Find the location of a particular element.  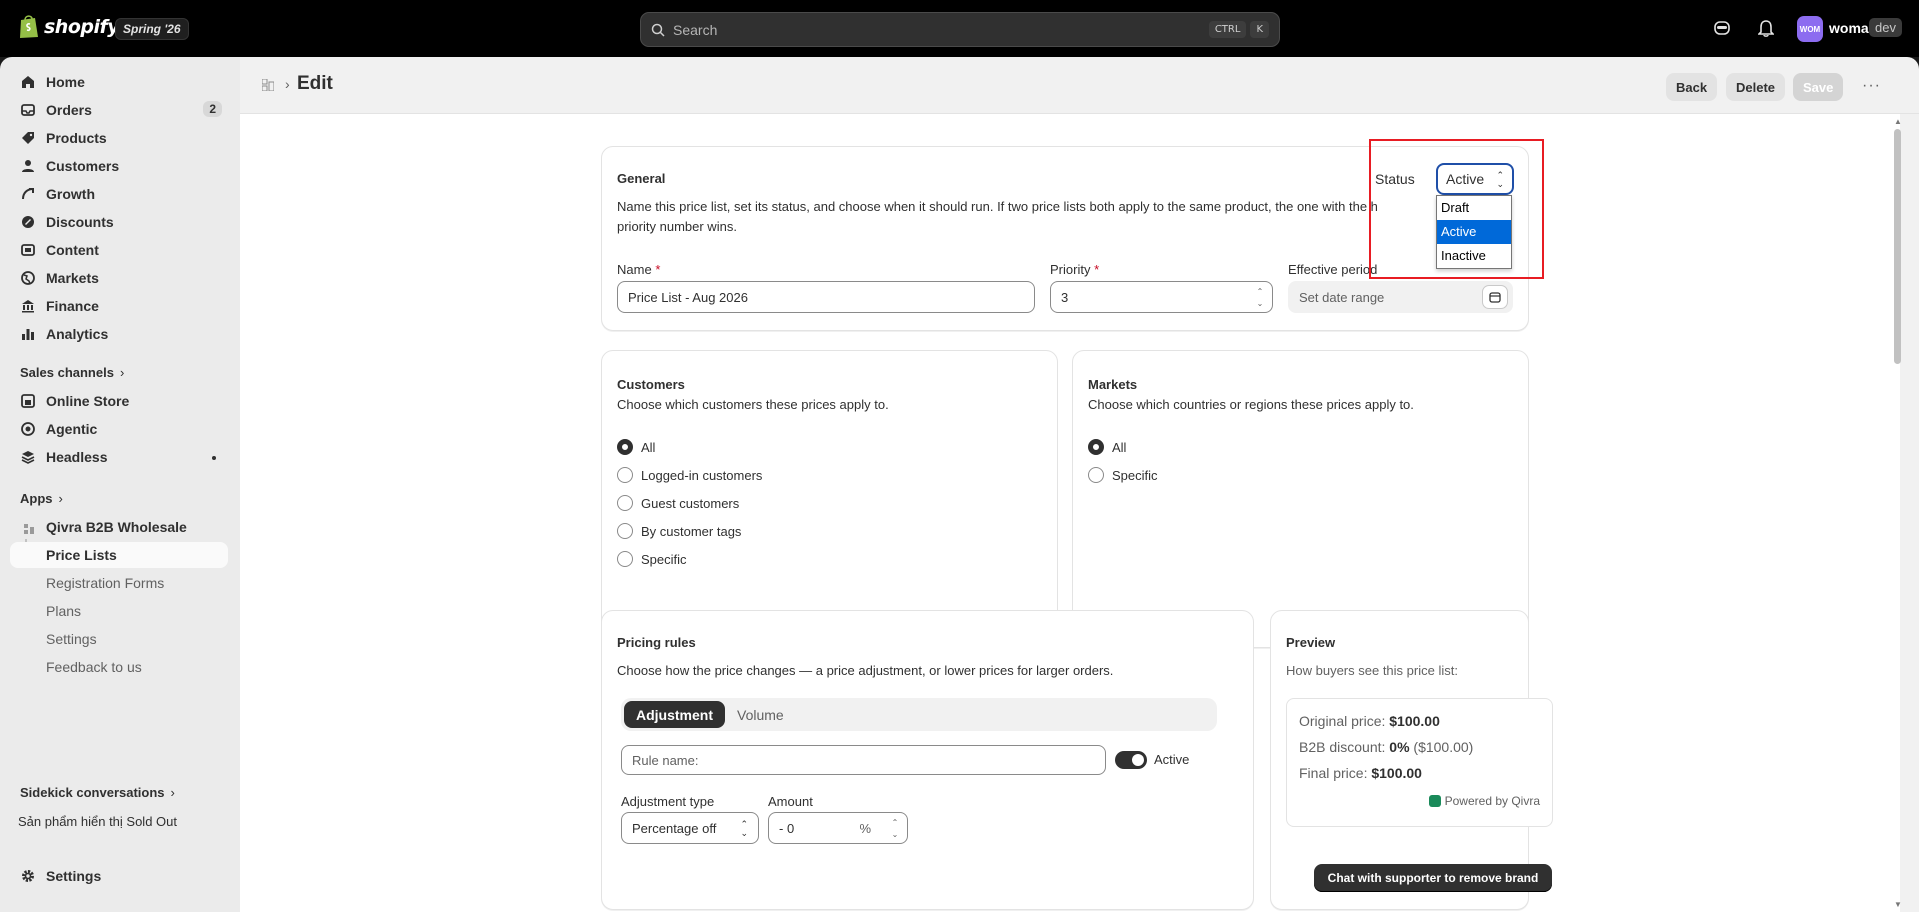

app-breadcrumb-icon is located at coordinates (268, 86).